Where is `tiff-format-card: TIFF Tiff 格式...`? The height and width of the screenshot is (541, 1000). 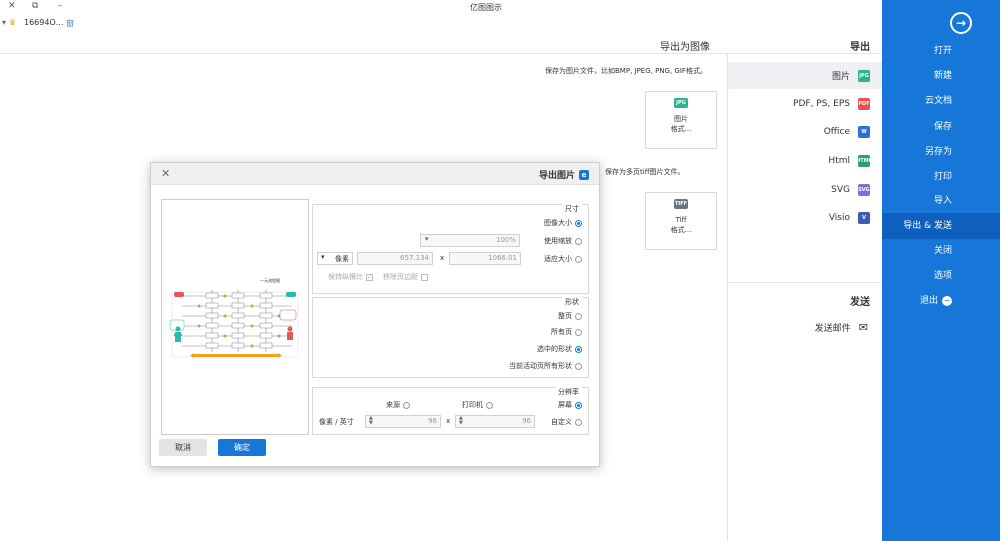 tiff-format-card: TIFF Tiff 格式... is located at coordinates (681, 221).